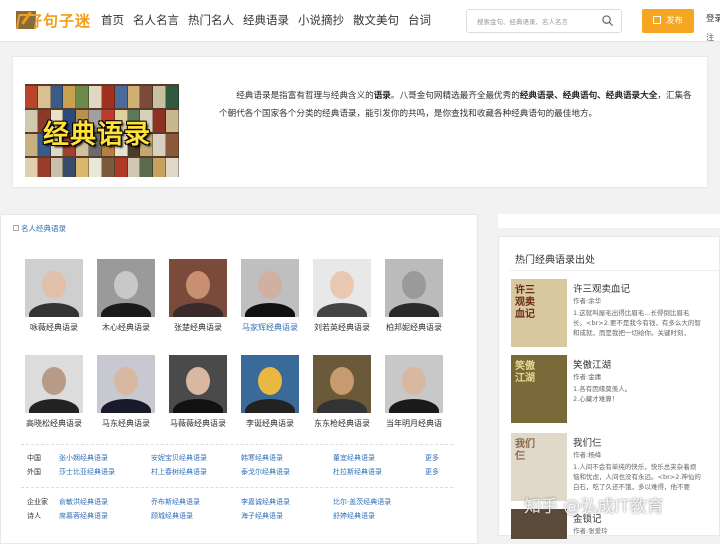 The height and width of the screenshot is (544, 720). What do you see at coordinates (16, 228) in the screenshot?
I see `doc-icon` at bounding box center [16, 228].